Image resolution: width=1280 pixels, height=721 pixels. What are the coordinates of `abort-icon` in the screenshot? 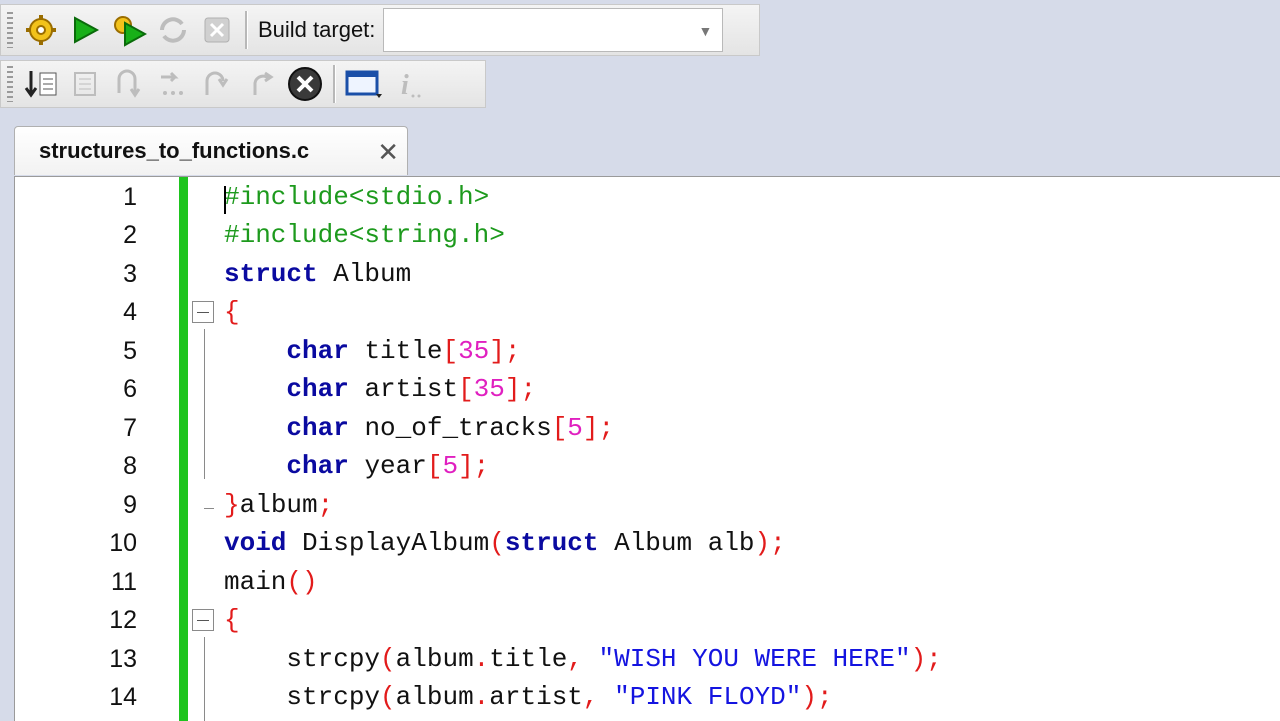 It's located at (217, 30).